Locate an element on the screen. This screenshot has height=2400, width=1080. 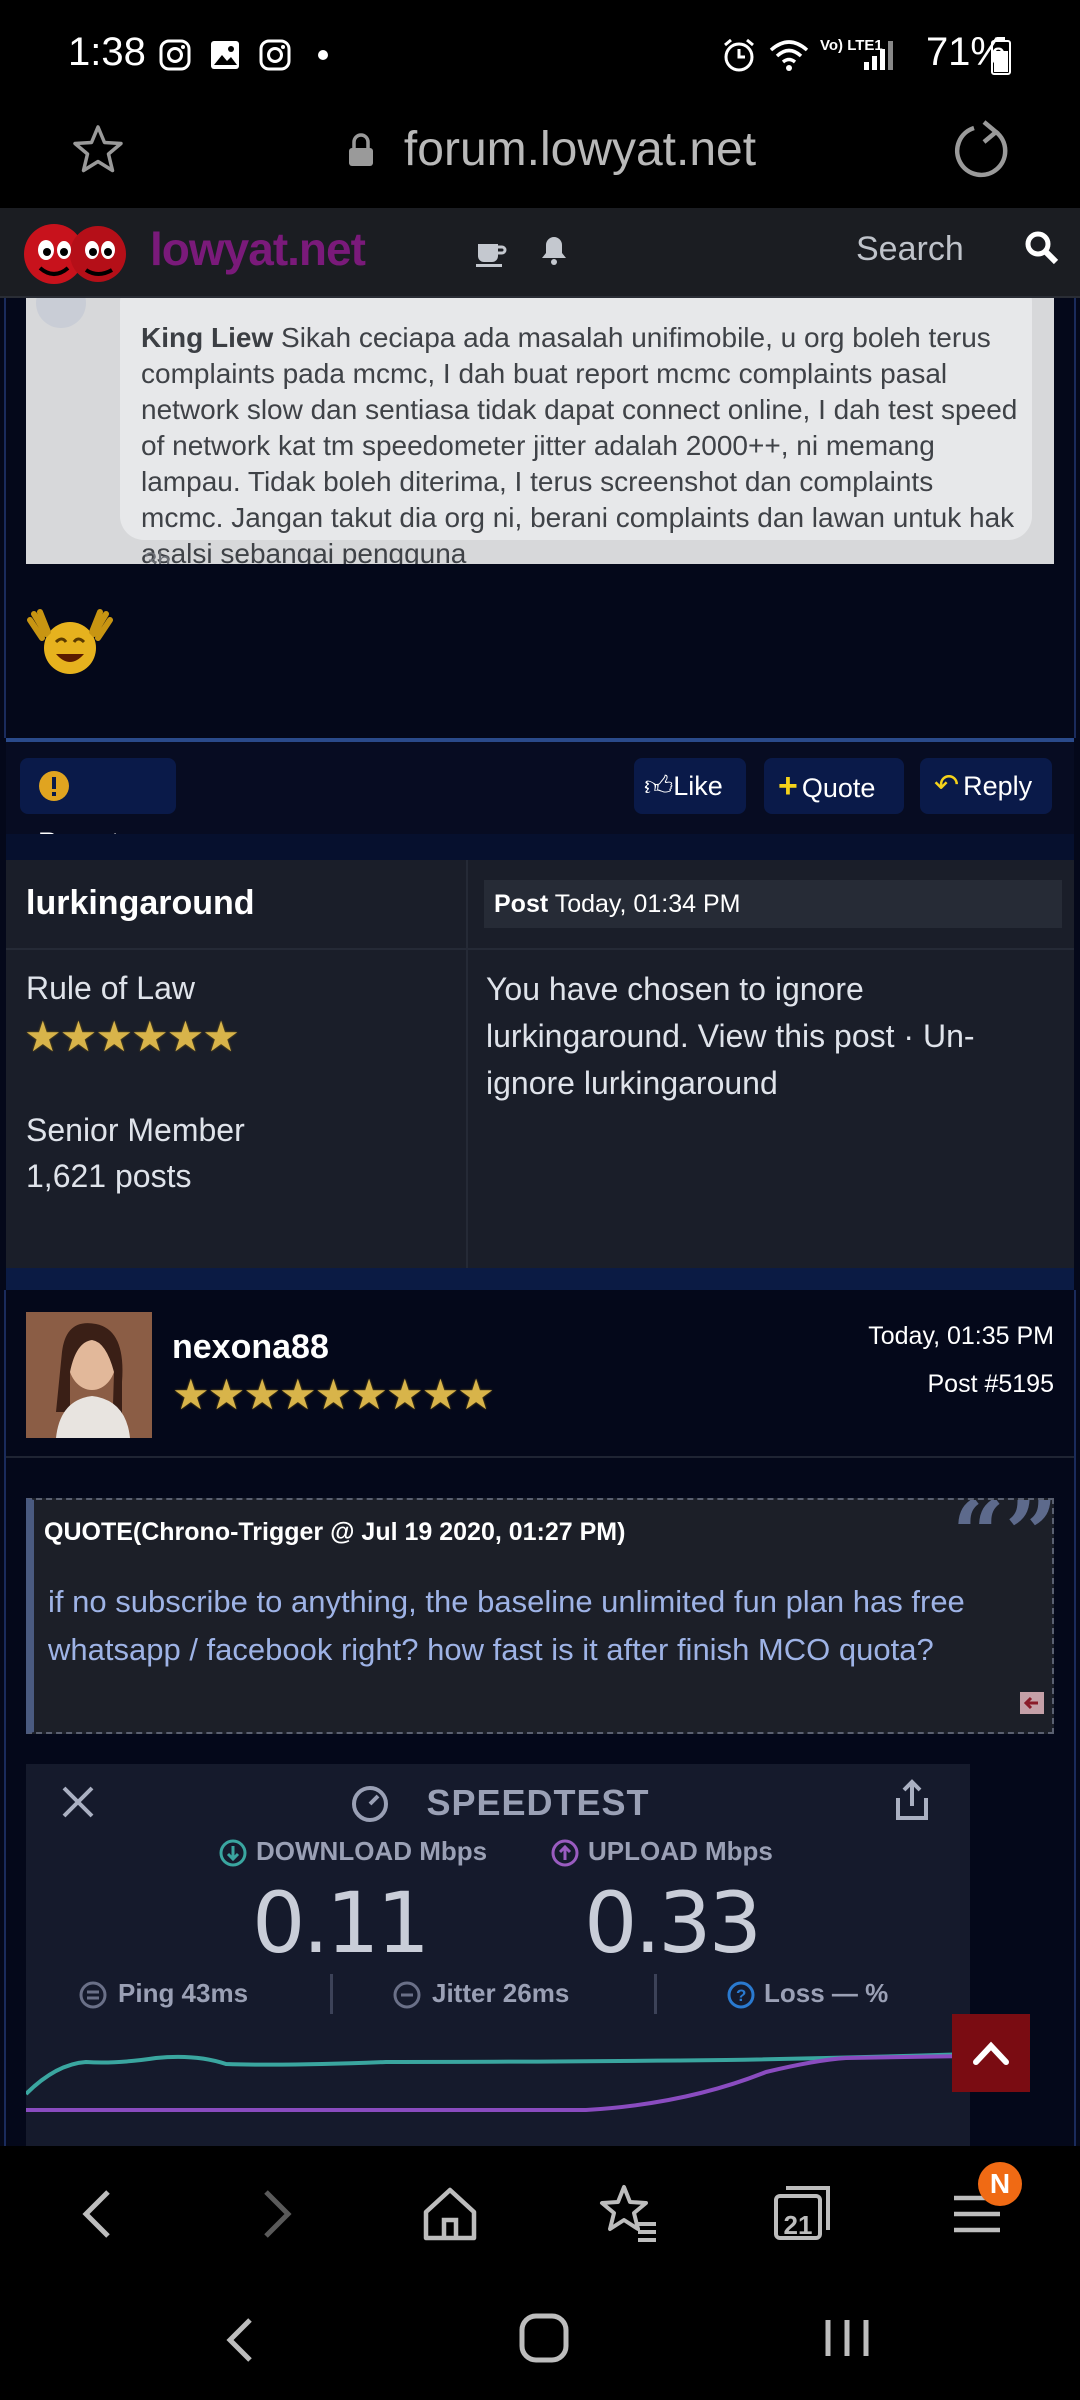
status-time: 1:38 is located at coordinates (107, 52).